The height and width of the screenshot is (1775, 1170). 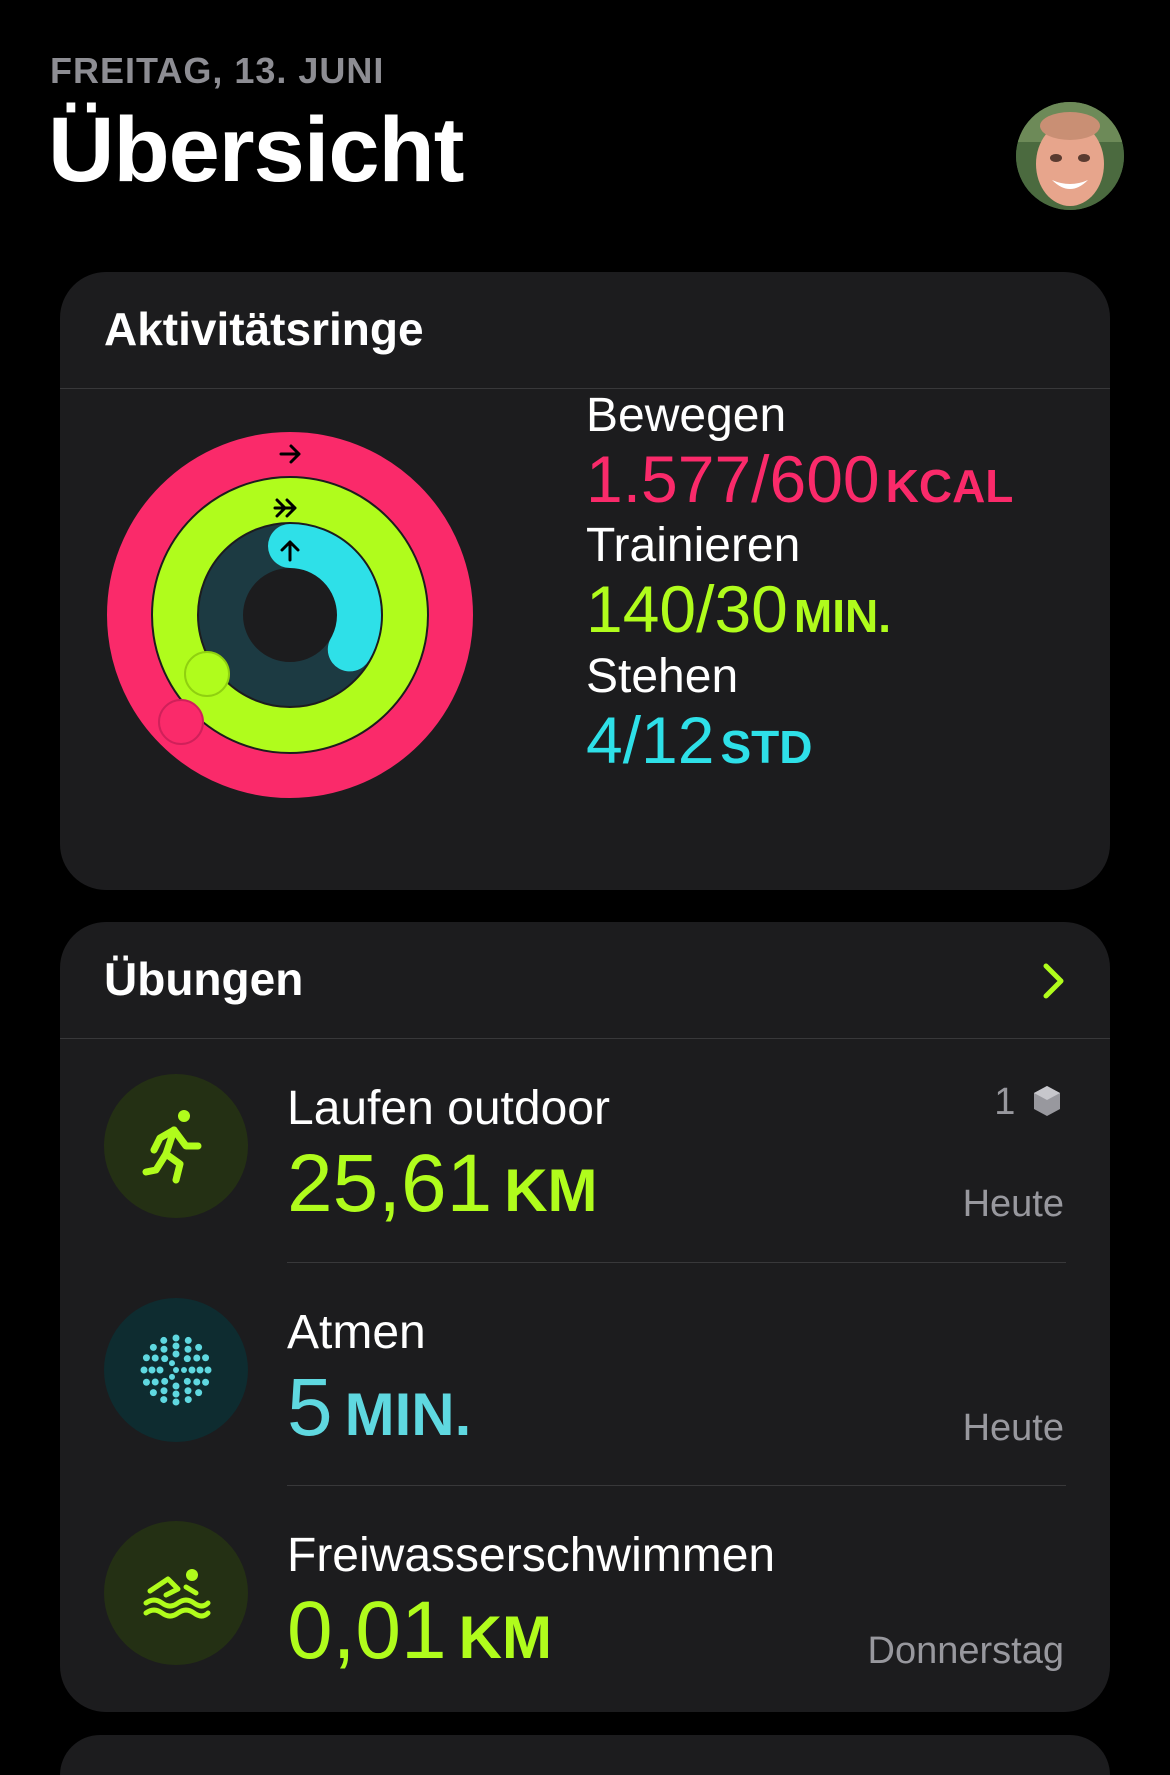 I want to click on award-badge: 1, so click(x=1029, y=1102).